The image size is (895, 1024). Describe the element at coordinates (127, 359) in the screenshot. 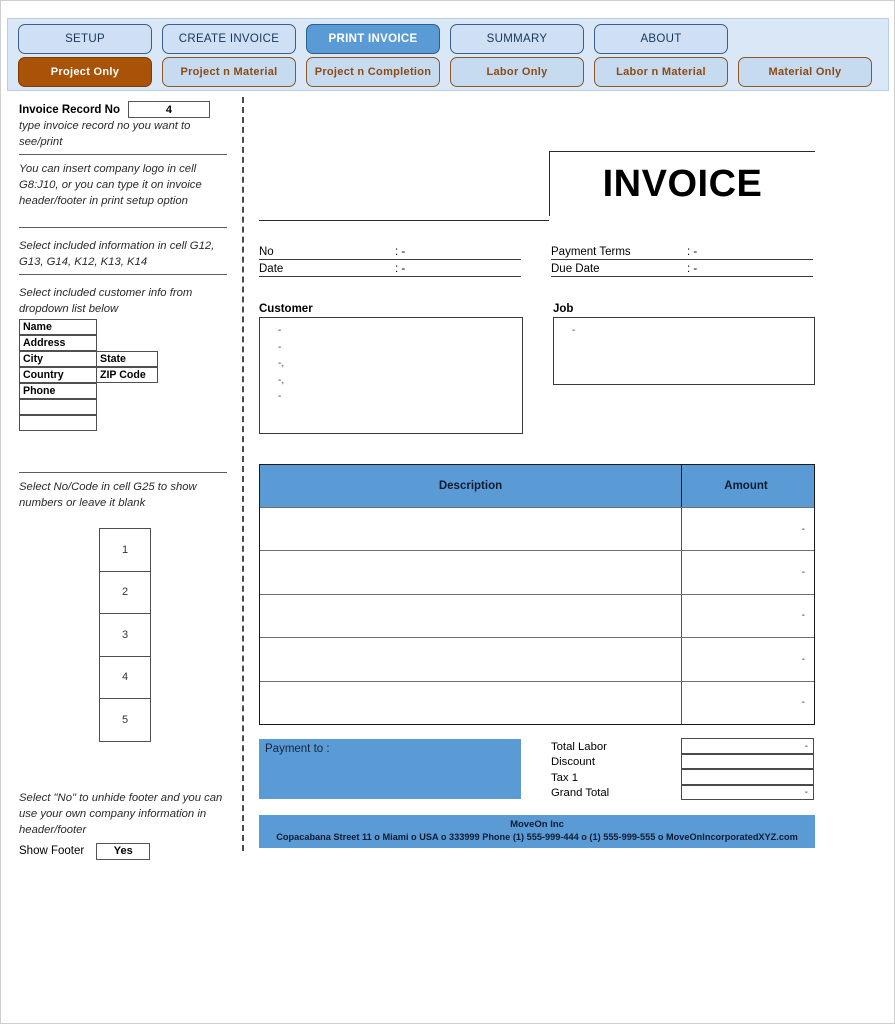

I see `customer-field-right: State` at that location.